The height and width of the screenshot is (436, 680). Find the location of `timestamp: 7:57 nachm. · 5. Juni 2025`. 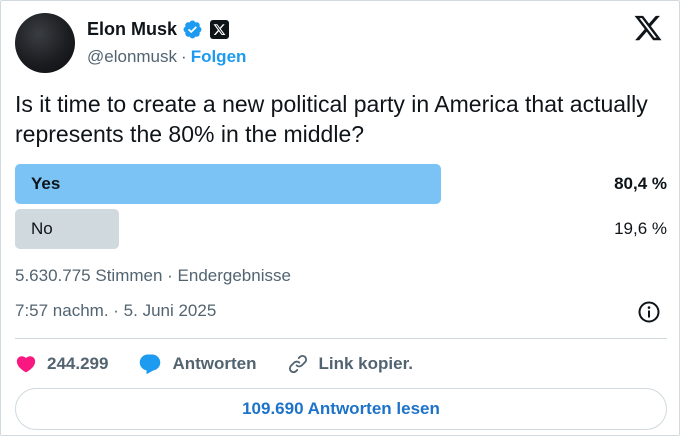

timestamp: 7:57 nachm. · 5. Juni 2025 is located at coordinates (115, 311).